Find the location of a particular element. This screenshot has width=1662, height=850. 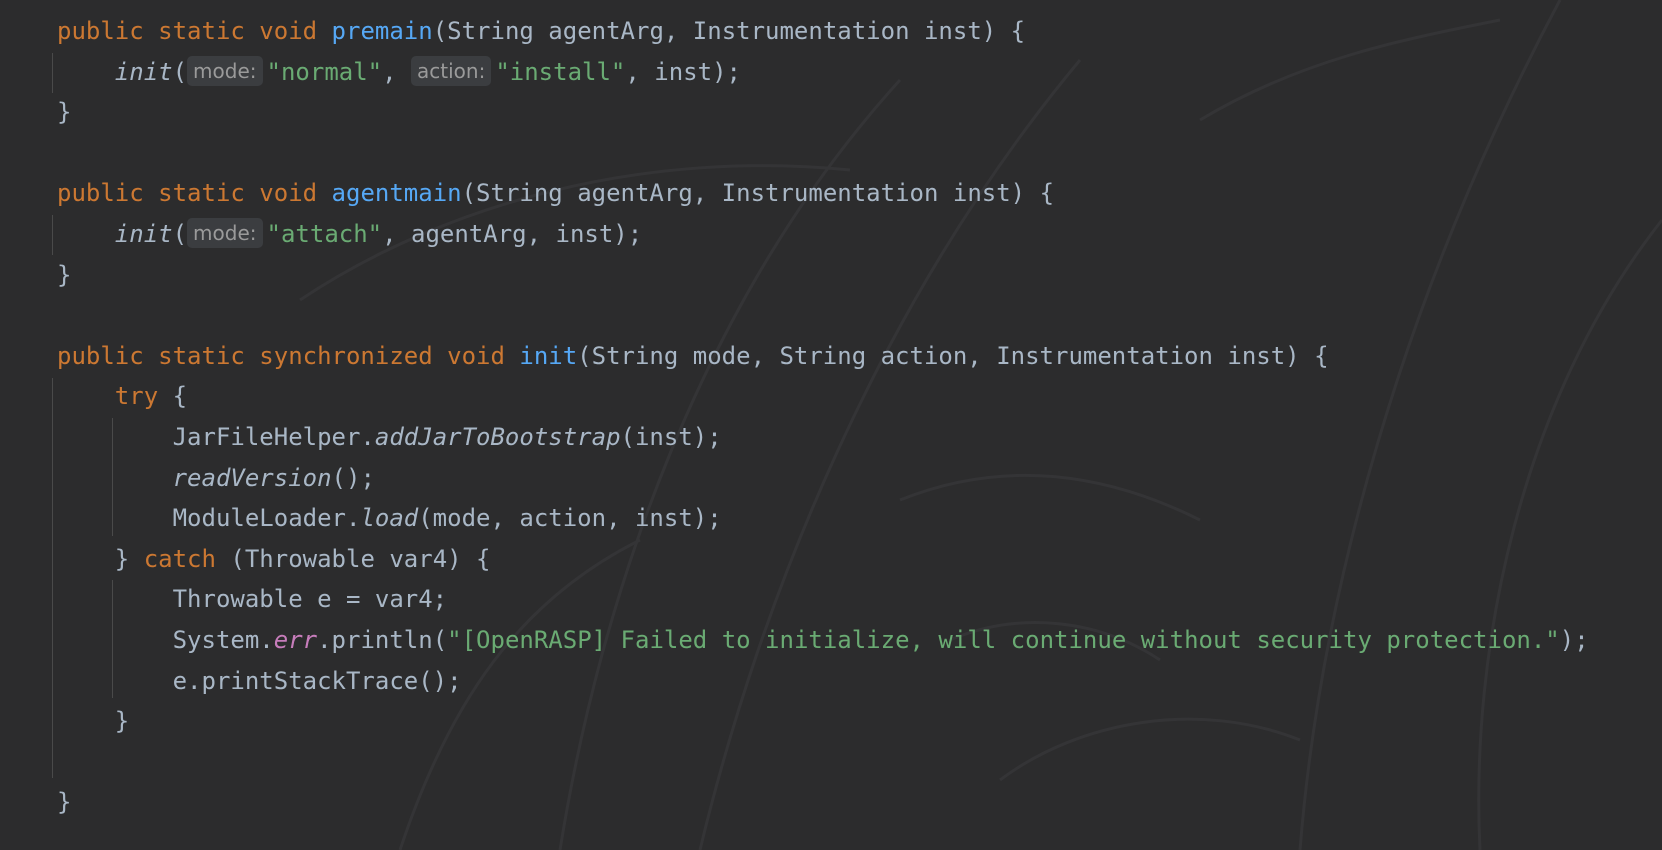

code-text: (Throwable var4) { is located at coordinates (353, 558).